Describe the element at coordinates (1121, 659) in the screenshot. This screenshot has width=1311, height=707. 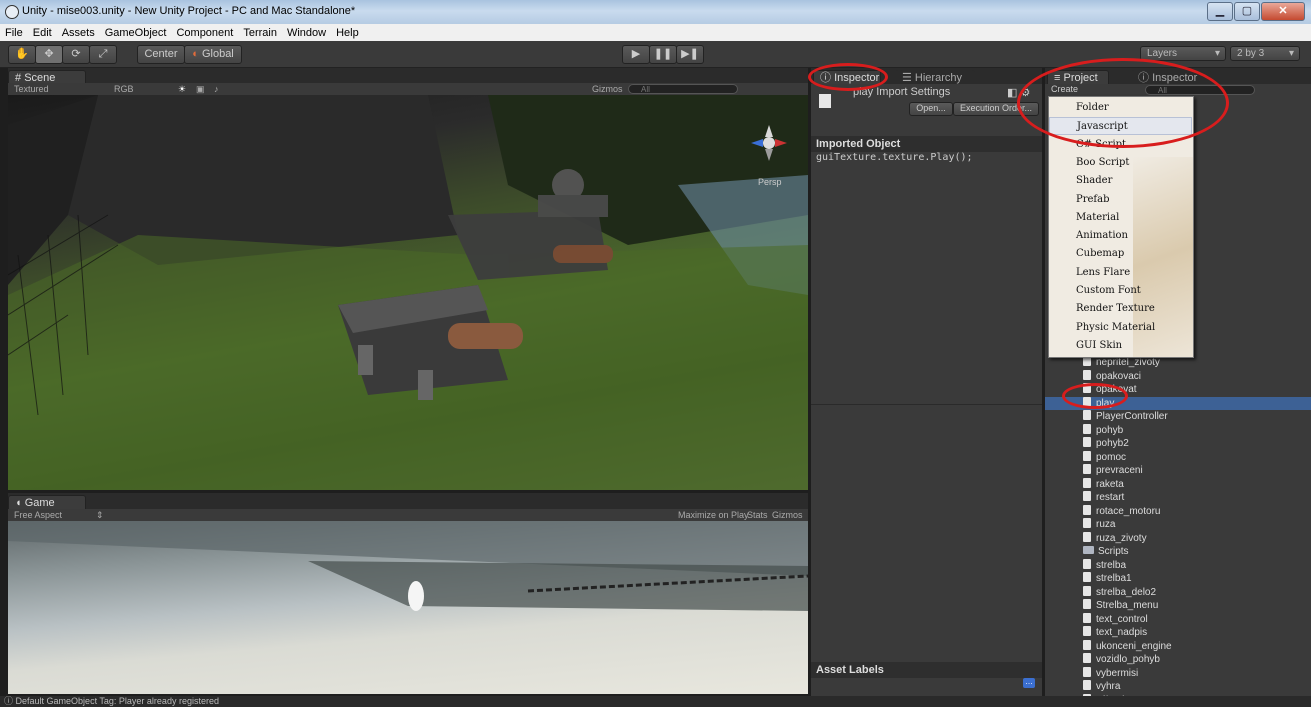
I see `project-file-item: vozidlo_pohyb` at that location.